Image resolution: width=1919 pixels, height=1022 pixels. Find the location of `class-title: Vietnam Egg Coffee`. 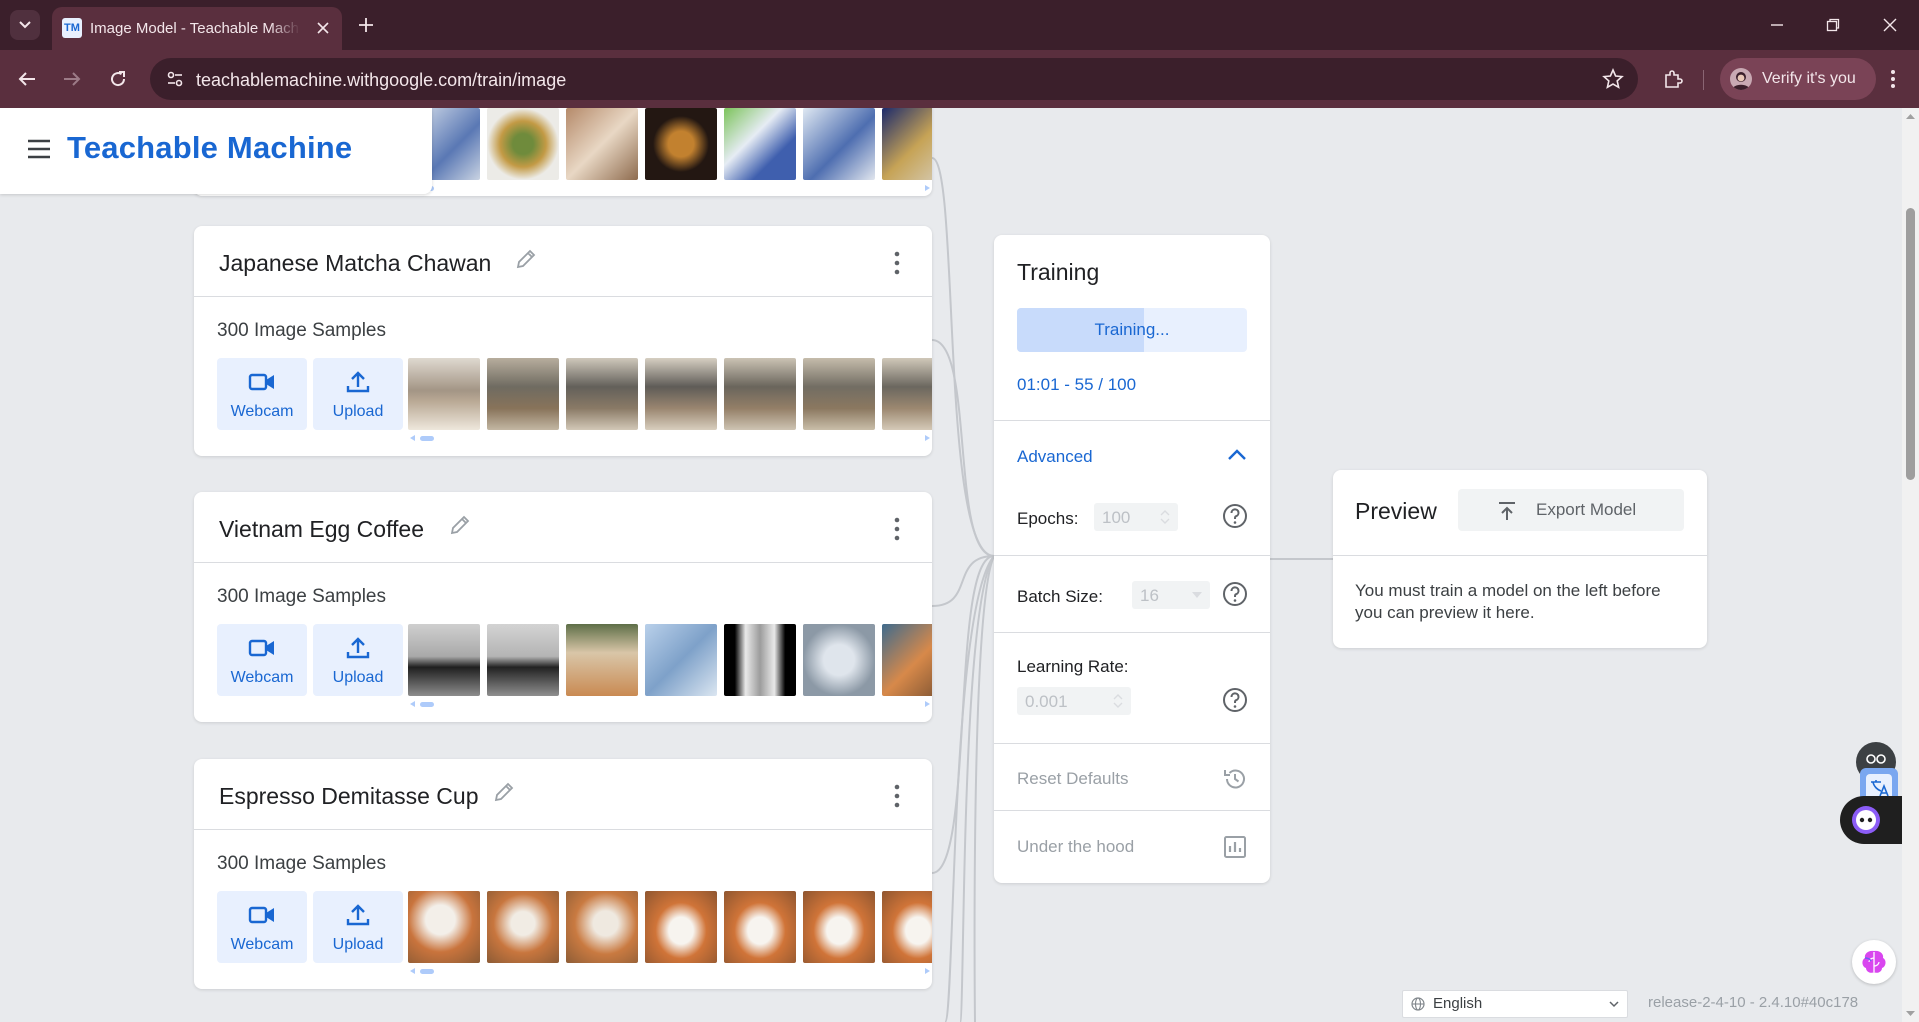

class-title: Vietnam Egg Coffee is located at coordinates (321, 529).